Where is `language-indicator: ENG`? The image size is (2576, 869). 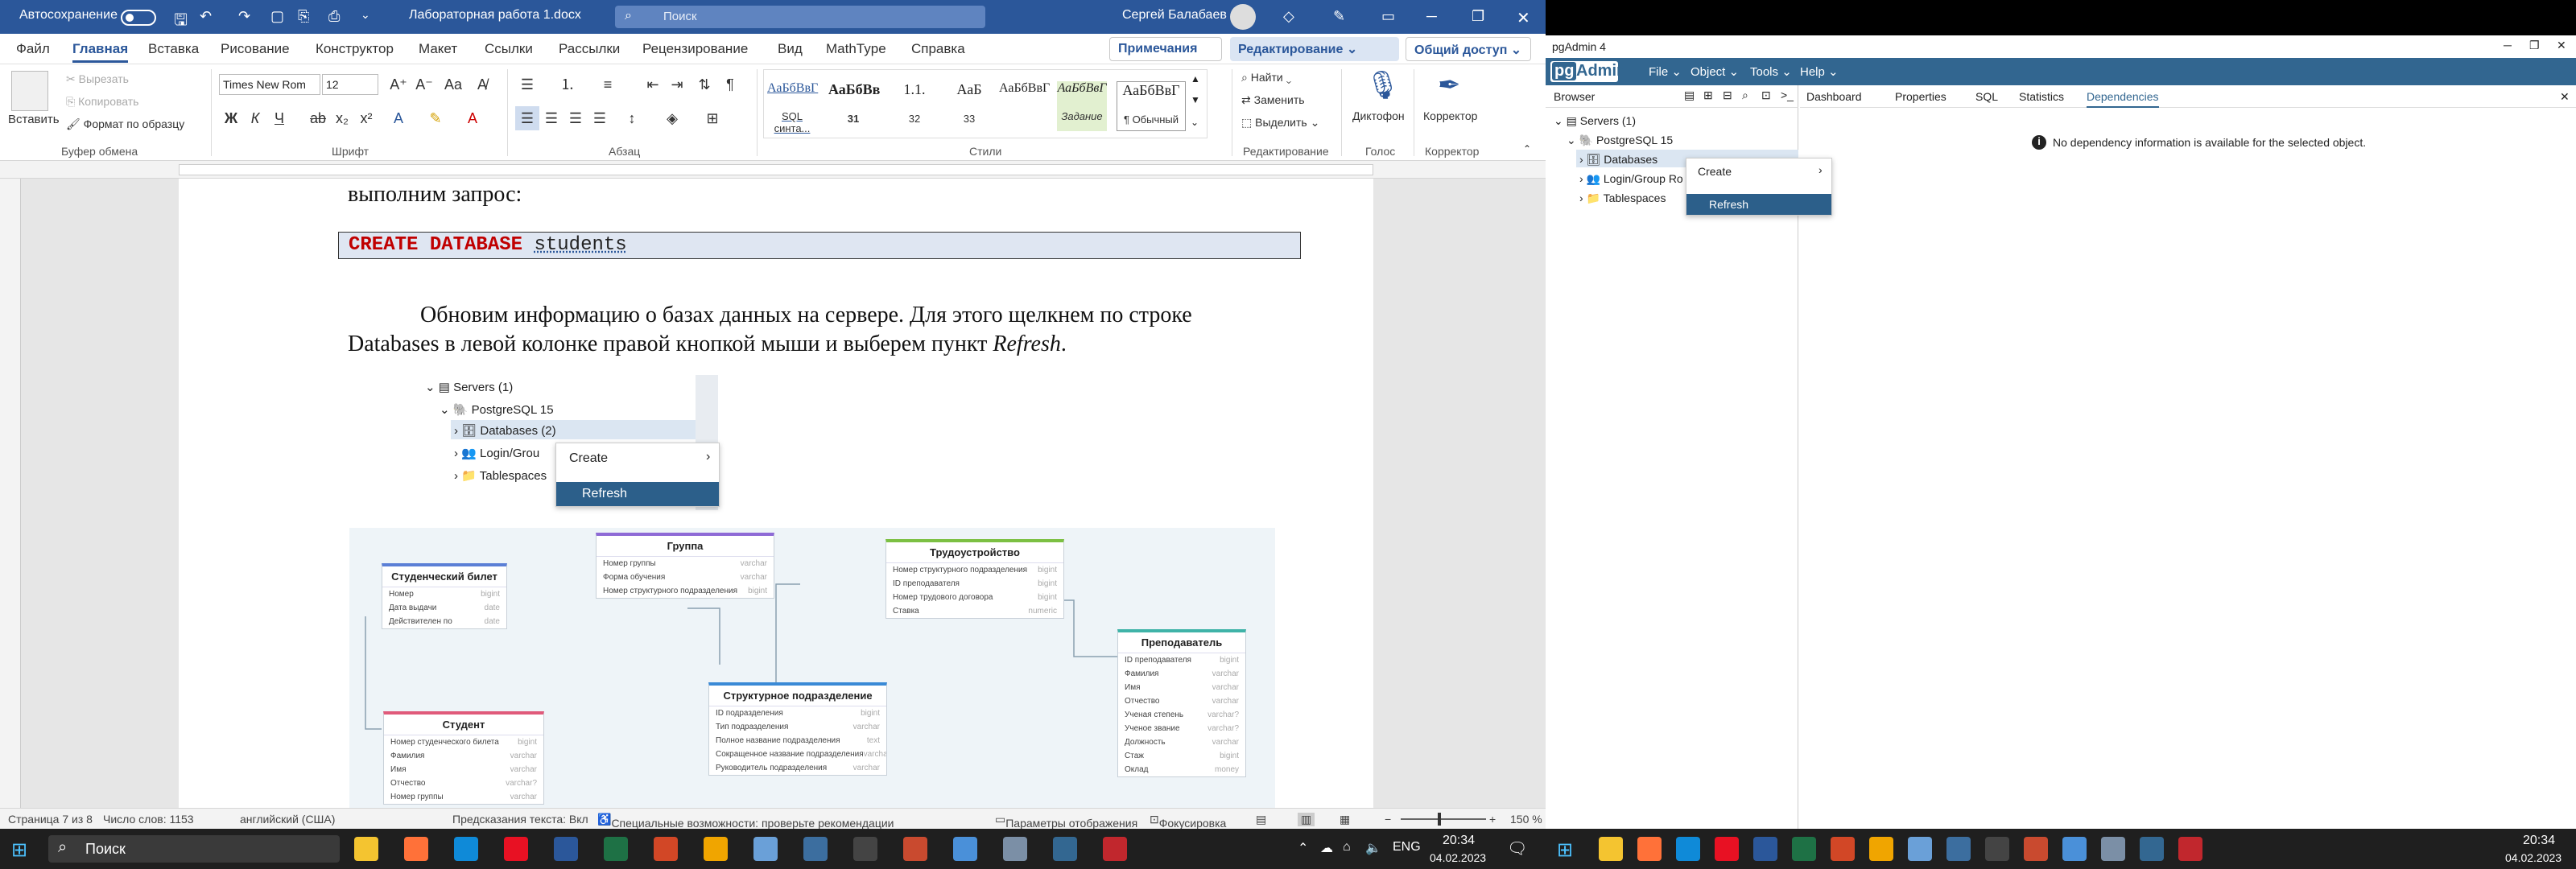 language-indicator: ENG is located at coordinates (1407, 847).